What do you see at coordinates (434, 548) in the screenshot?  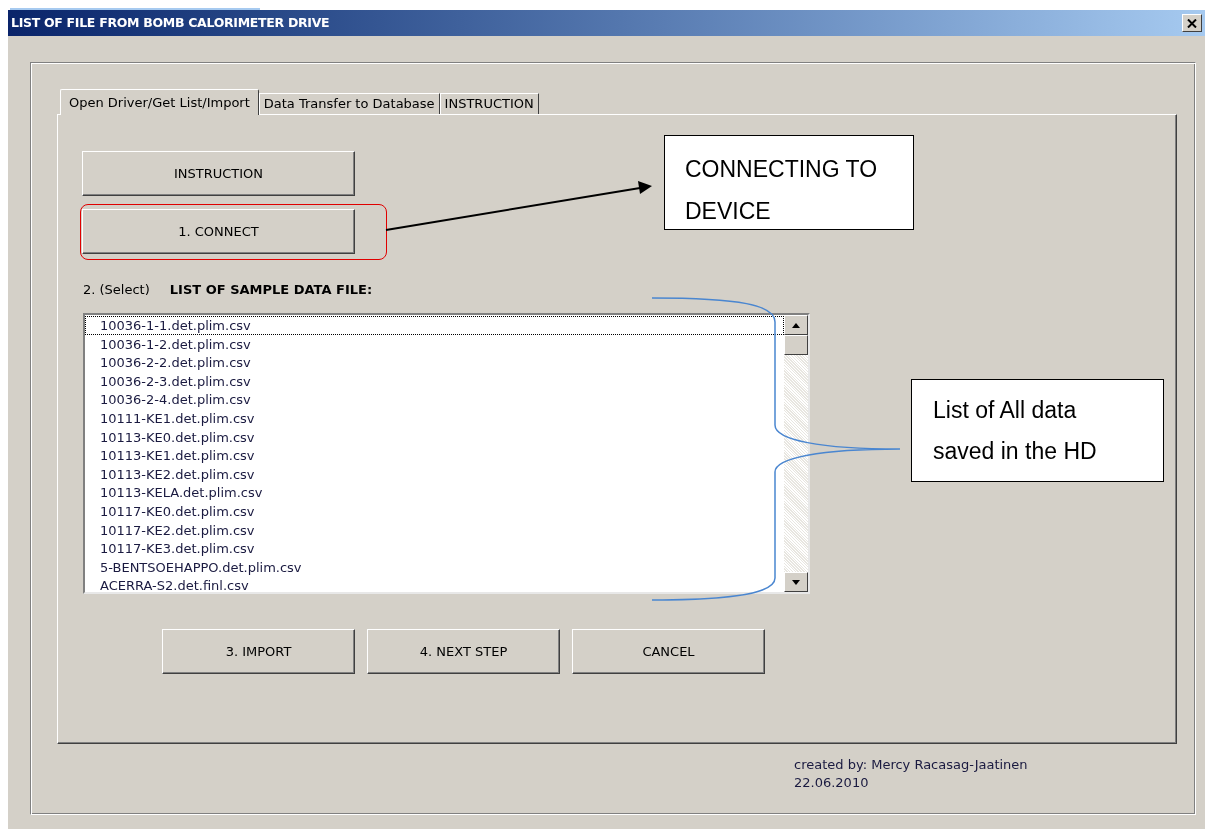 I see `list-item: 10117-KE3.det.plim.csv` at bounding box center [434, 548].